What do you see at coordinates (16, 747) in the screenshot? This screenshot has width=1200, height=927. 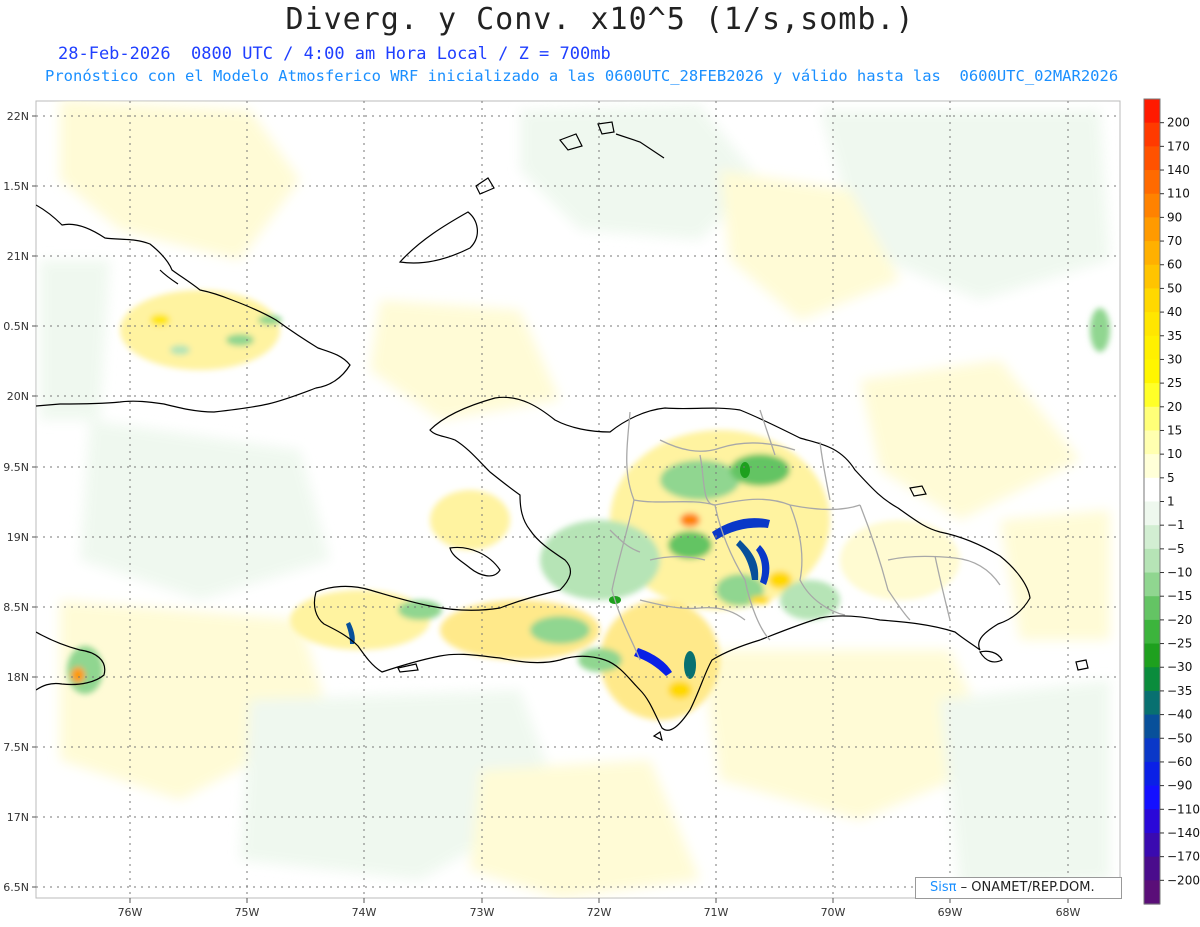 I see `lat-label: 7.5N` at bounding box center [16, 747].